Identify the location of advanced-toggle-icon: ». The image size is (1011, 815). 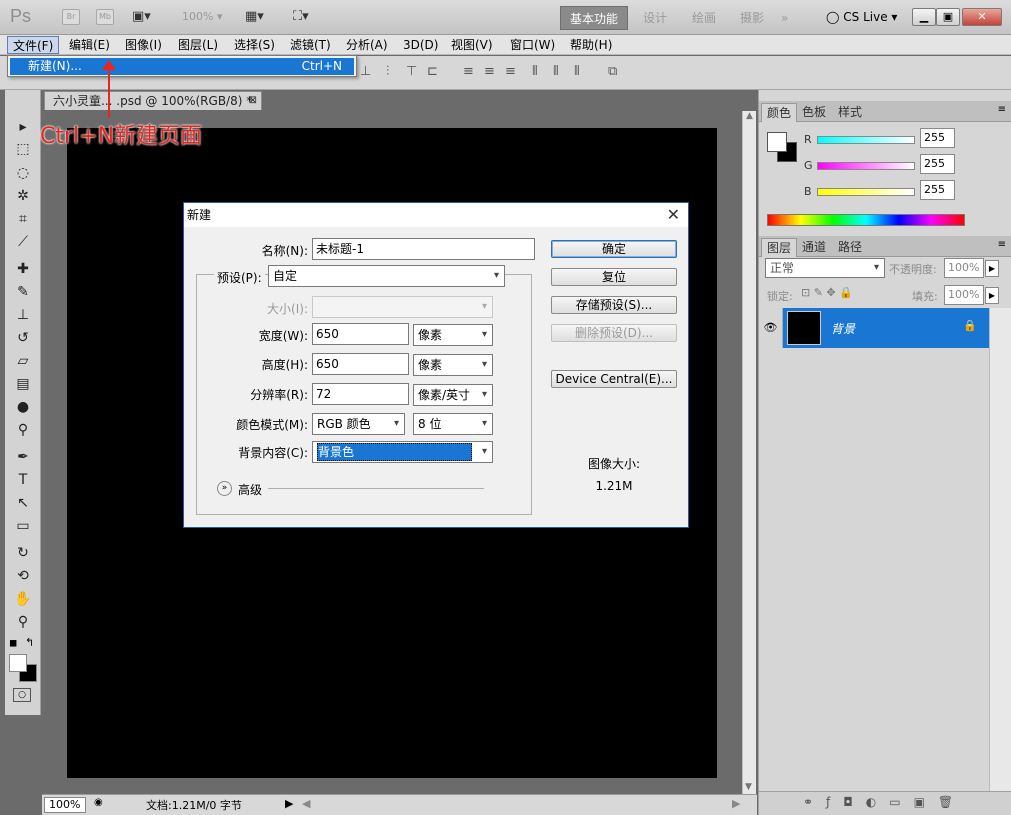
(224, 488).